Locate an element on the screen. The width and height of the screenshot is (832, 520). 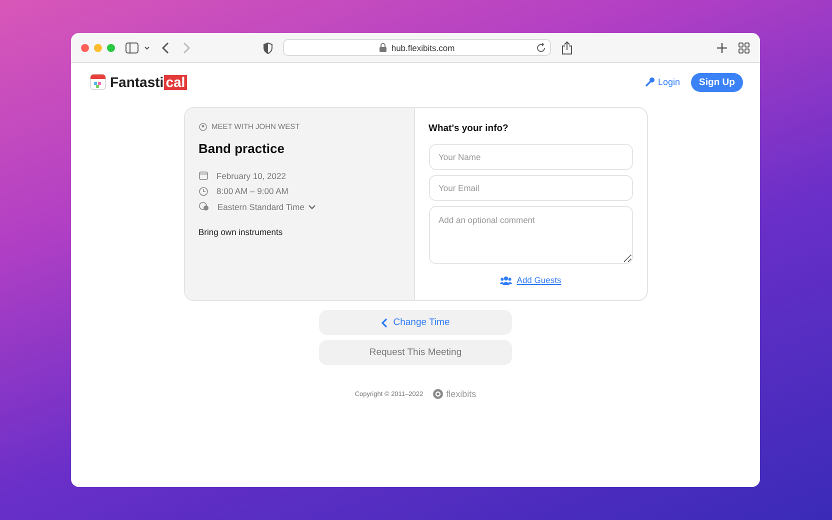
sidebar-icon is located at coordinates (138, 48).